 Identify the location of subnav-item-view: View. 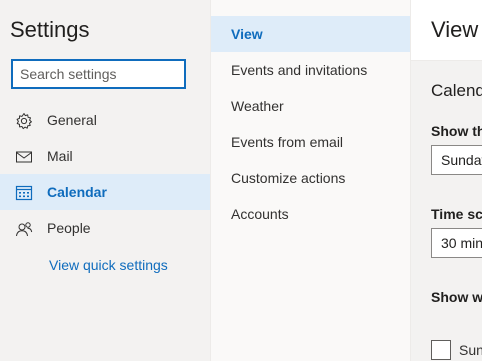
(310, 34).